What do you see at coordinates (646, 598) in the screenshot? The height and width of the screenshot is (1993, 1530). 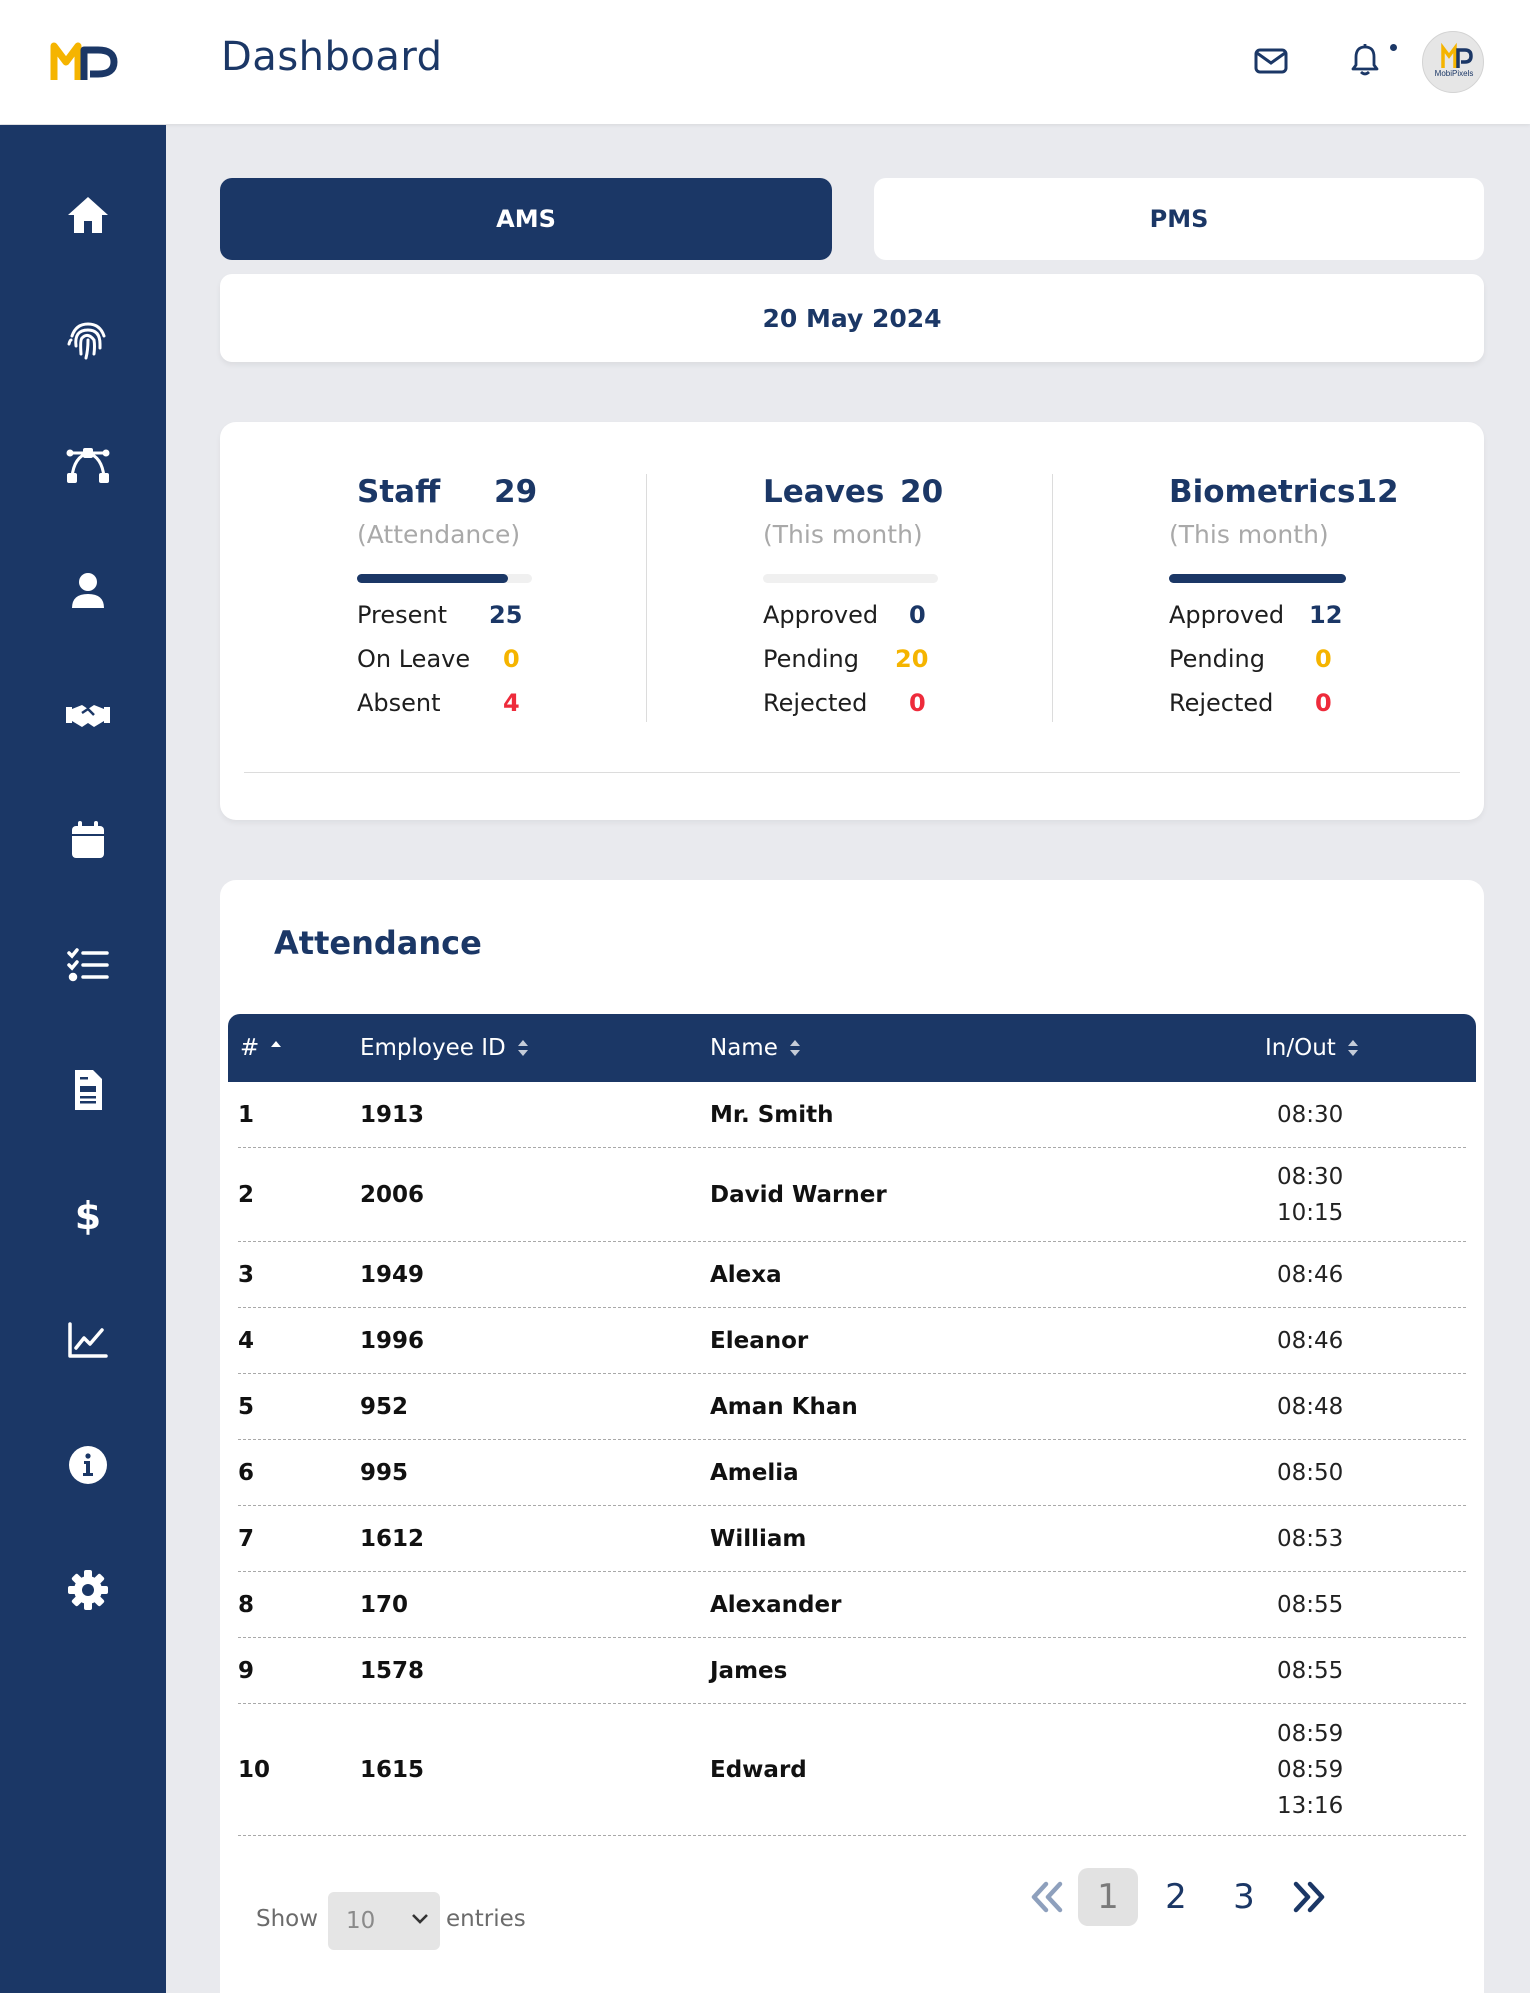 I see `stats-divider` at bounding box center [646, 598].